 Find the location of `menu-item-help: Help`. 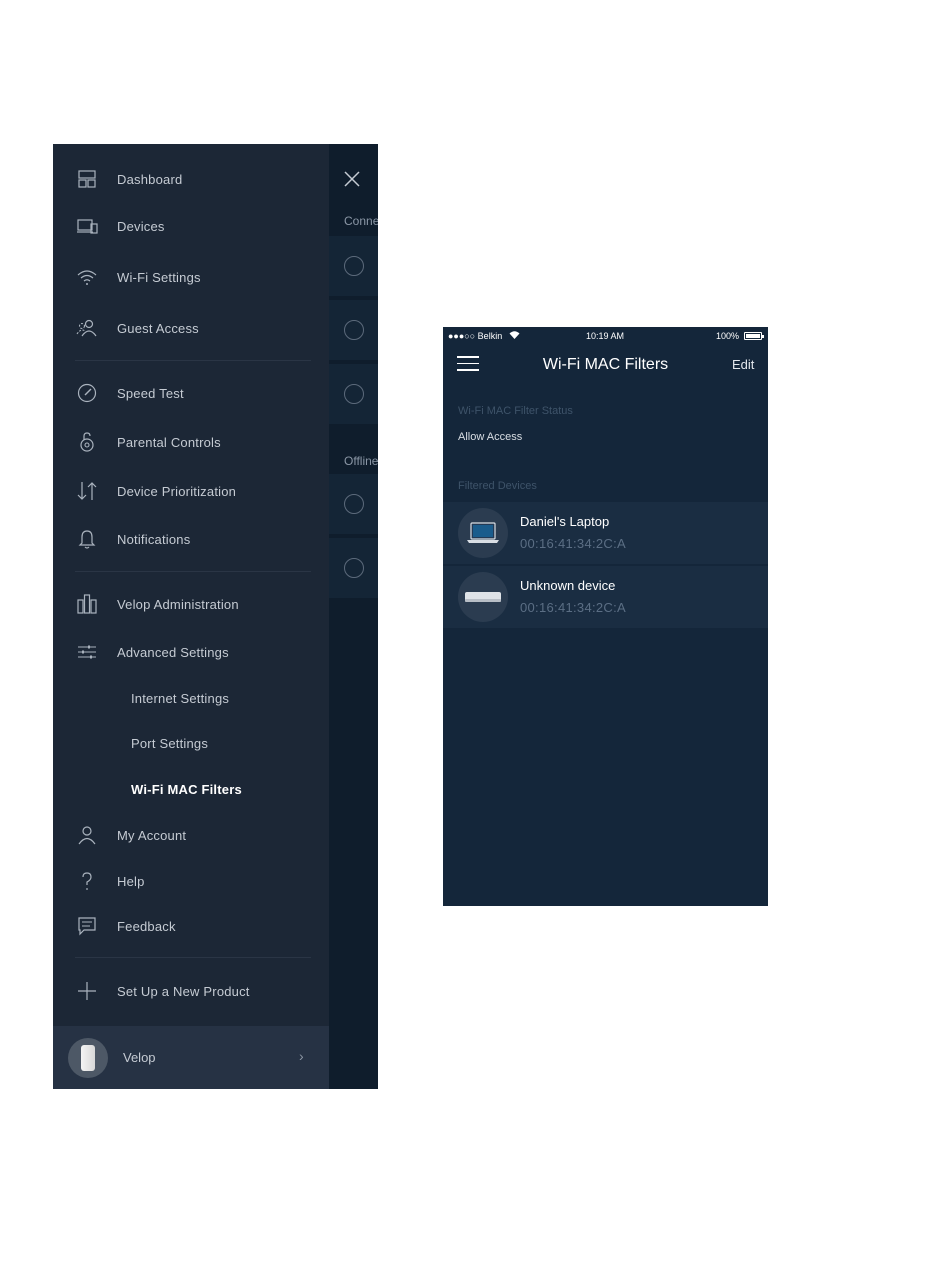

menu-item-help: Help is located at coordinates (191, 881).